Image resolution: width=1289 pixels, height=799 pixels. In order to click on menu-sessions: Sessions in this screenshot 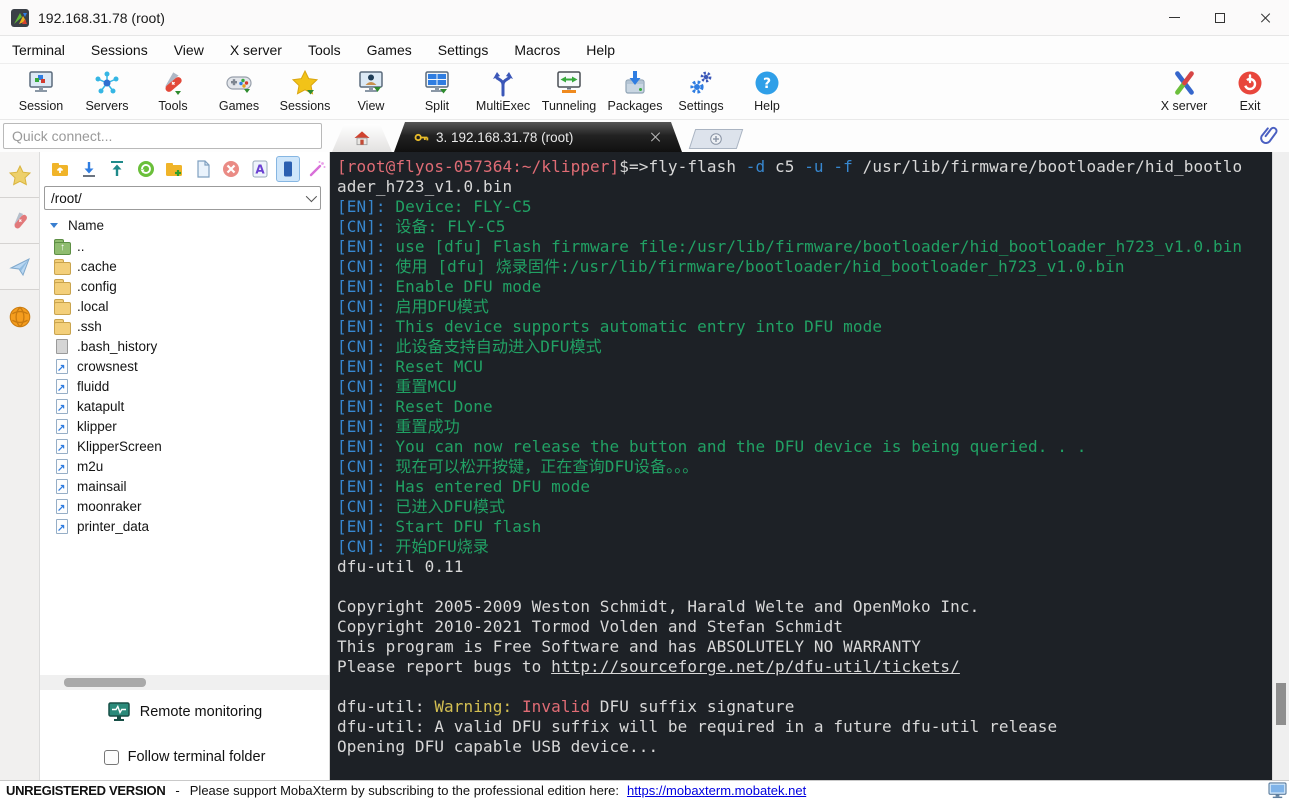, I will do `click(119, 50)`.